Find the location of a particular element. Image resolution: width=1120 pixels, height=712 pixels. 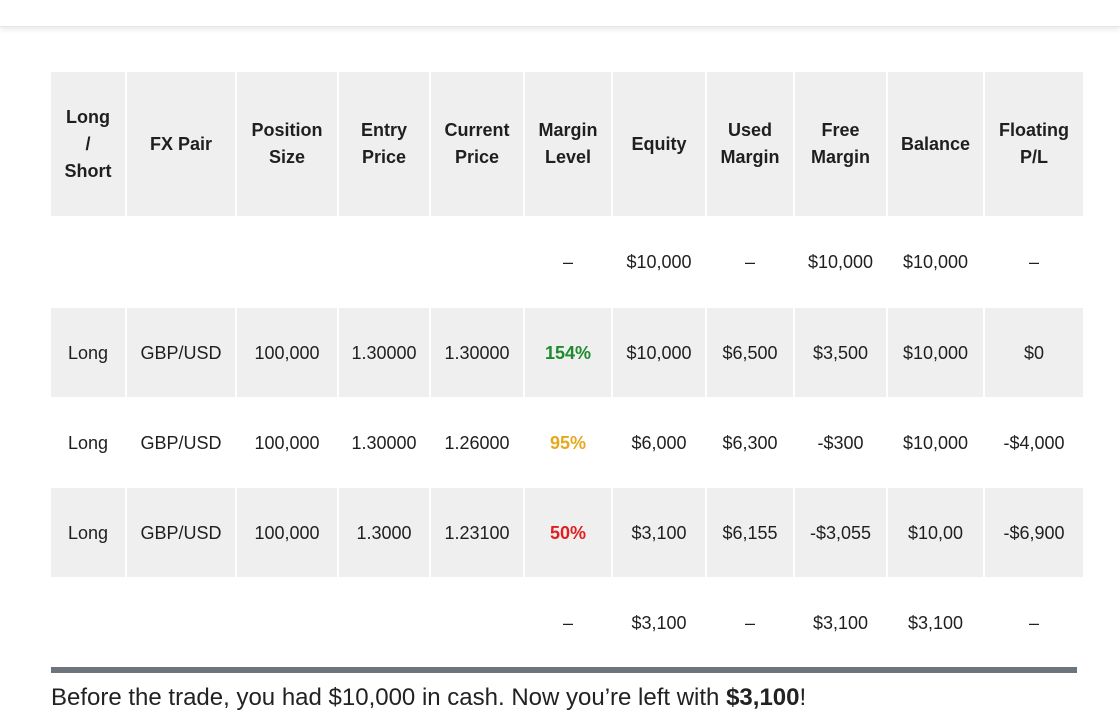

header-text: / is located at coordinates (88, 143).